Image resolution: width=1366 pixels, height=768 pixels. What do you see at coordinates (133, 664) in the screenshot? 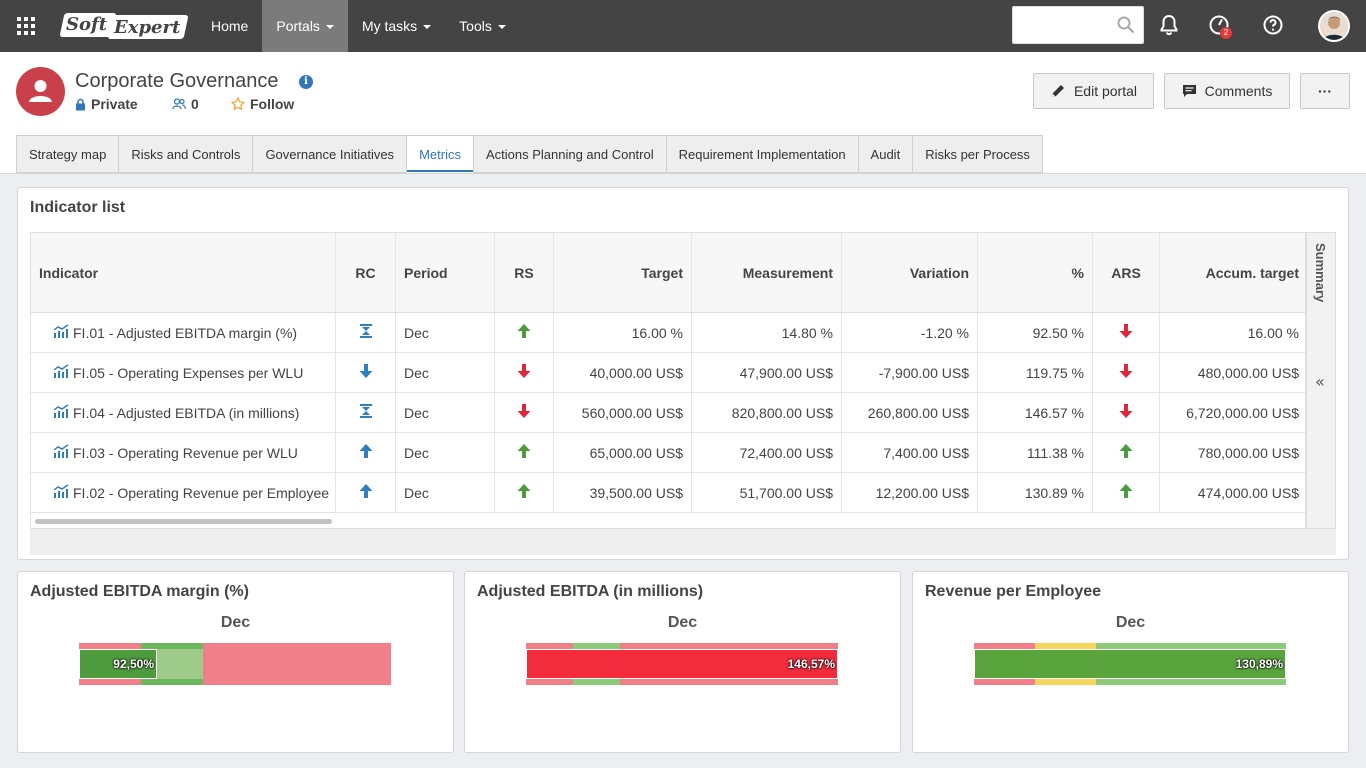
I see `gauge-value-label: 92,50%` at bounding box center [133, 664].